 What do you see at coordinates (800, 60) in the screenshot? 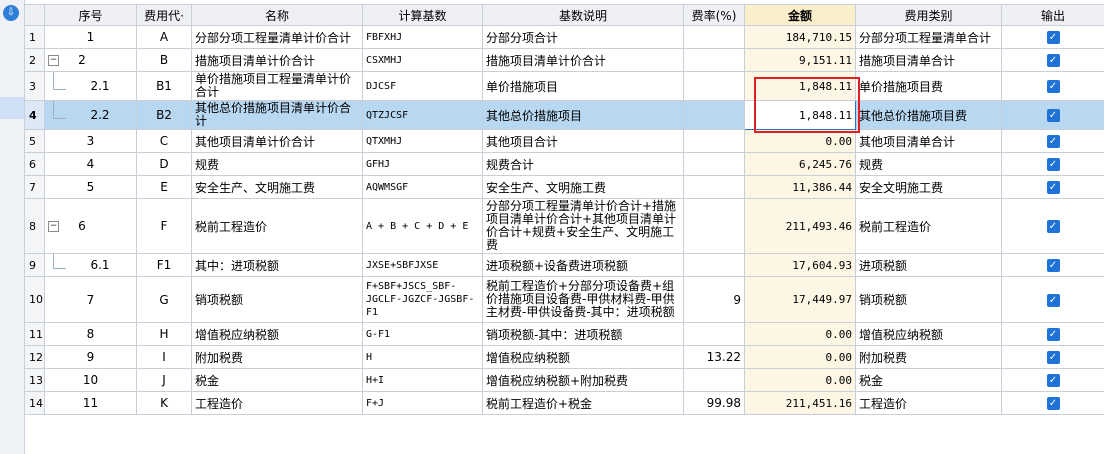
I see `amount-cell: 9,151.11` at bounding box center [800, 60].